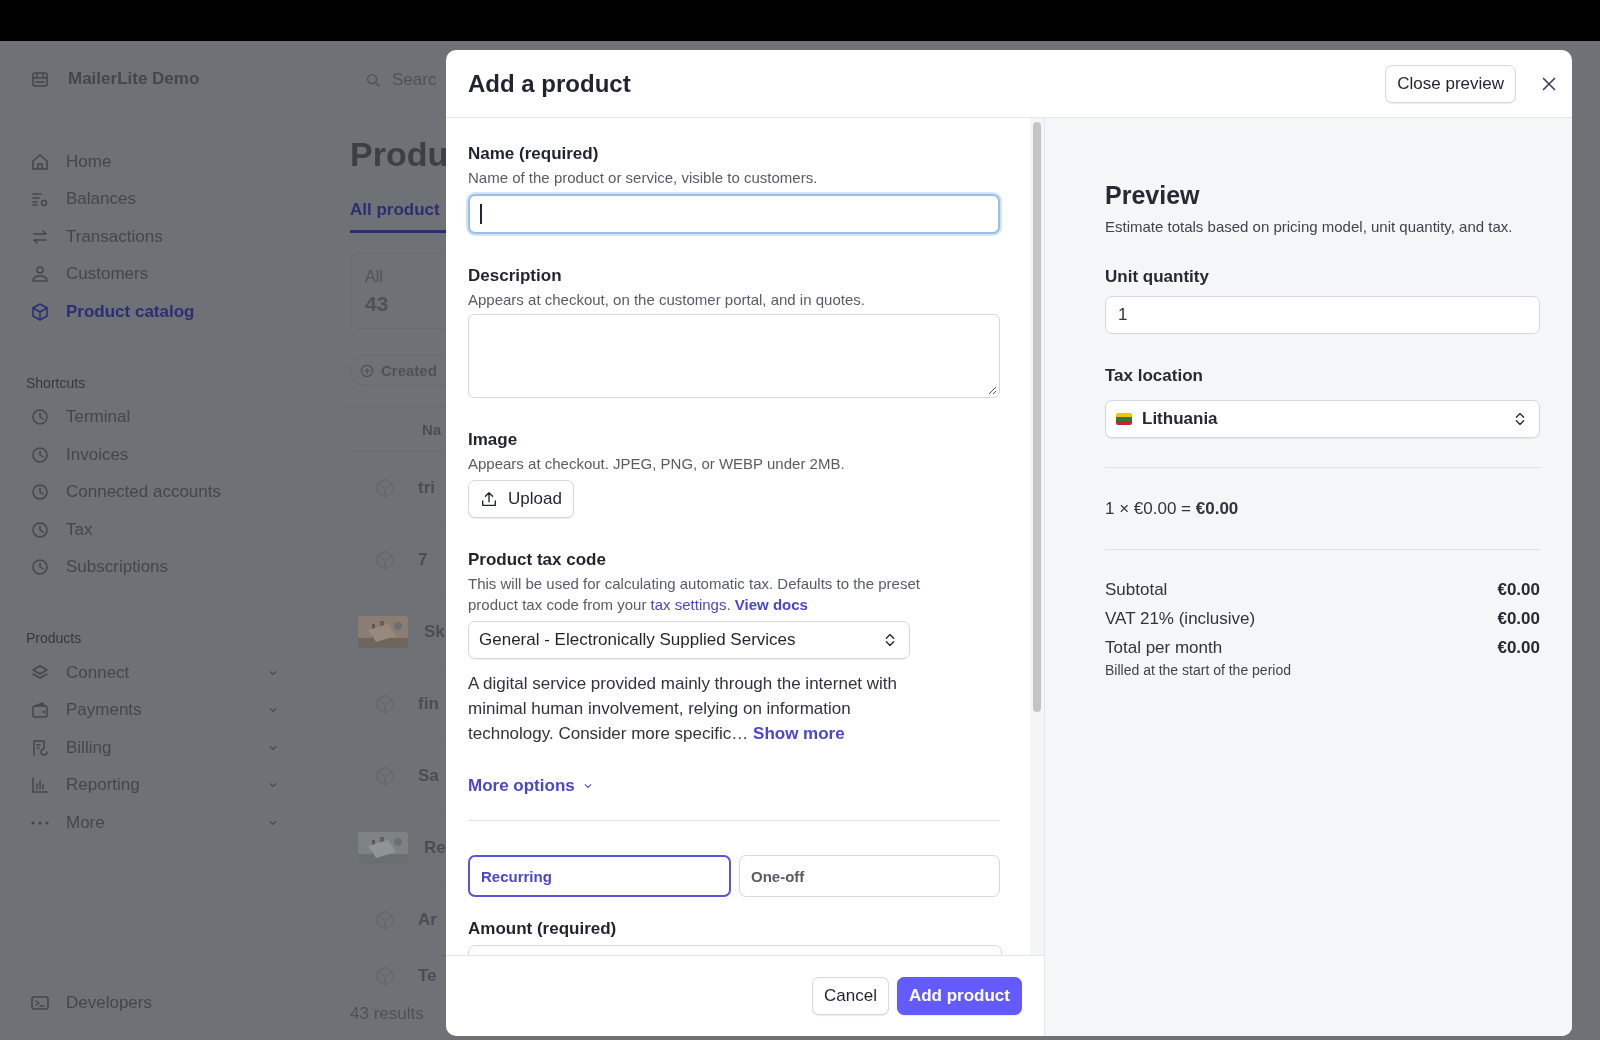  Describe the element at coordinates (534, 154) in the screenshot. I see `field-label: Name (required)` at that location.